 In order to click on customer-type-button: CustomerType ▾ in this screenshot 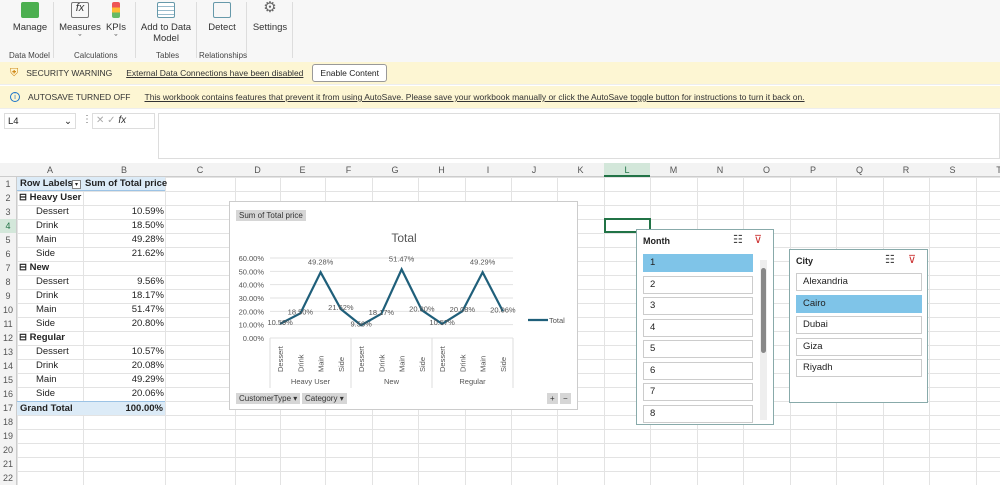, I will do `click(268, 398)`.